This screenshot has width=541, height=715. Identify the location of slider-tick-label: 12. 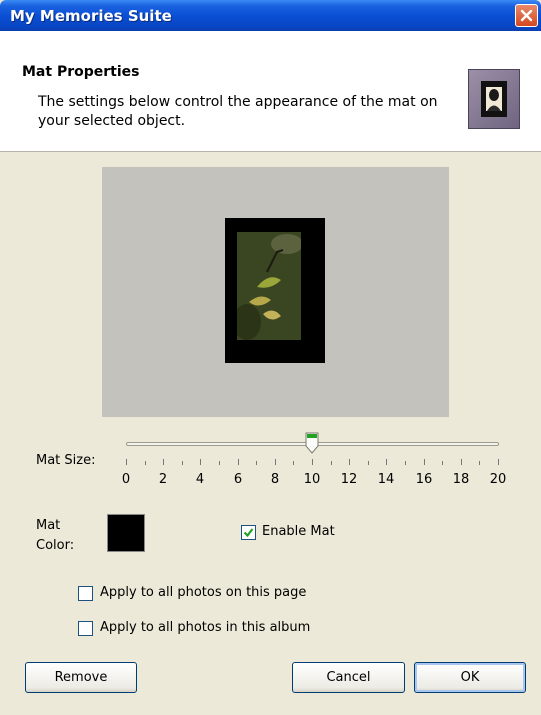
(349, 479).